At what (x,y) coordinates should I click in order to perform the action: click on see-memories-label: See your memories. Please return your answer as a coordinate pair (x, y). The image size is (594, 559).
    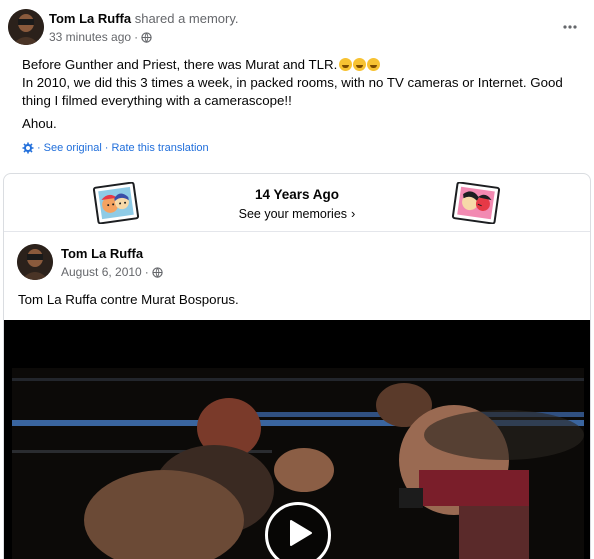
    Looking at the image, I should click on (293, 214).